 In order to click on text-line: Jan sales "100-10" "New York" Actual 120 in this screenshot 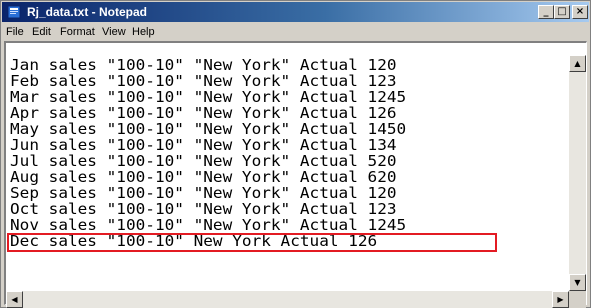, I will do `click(203, 65)`.